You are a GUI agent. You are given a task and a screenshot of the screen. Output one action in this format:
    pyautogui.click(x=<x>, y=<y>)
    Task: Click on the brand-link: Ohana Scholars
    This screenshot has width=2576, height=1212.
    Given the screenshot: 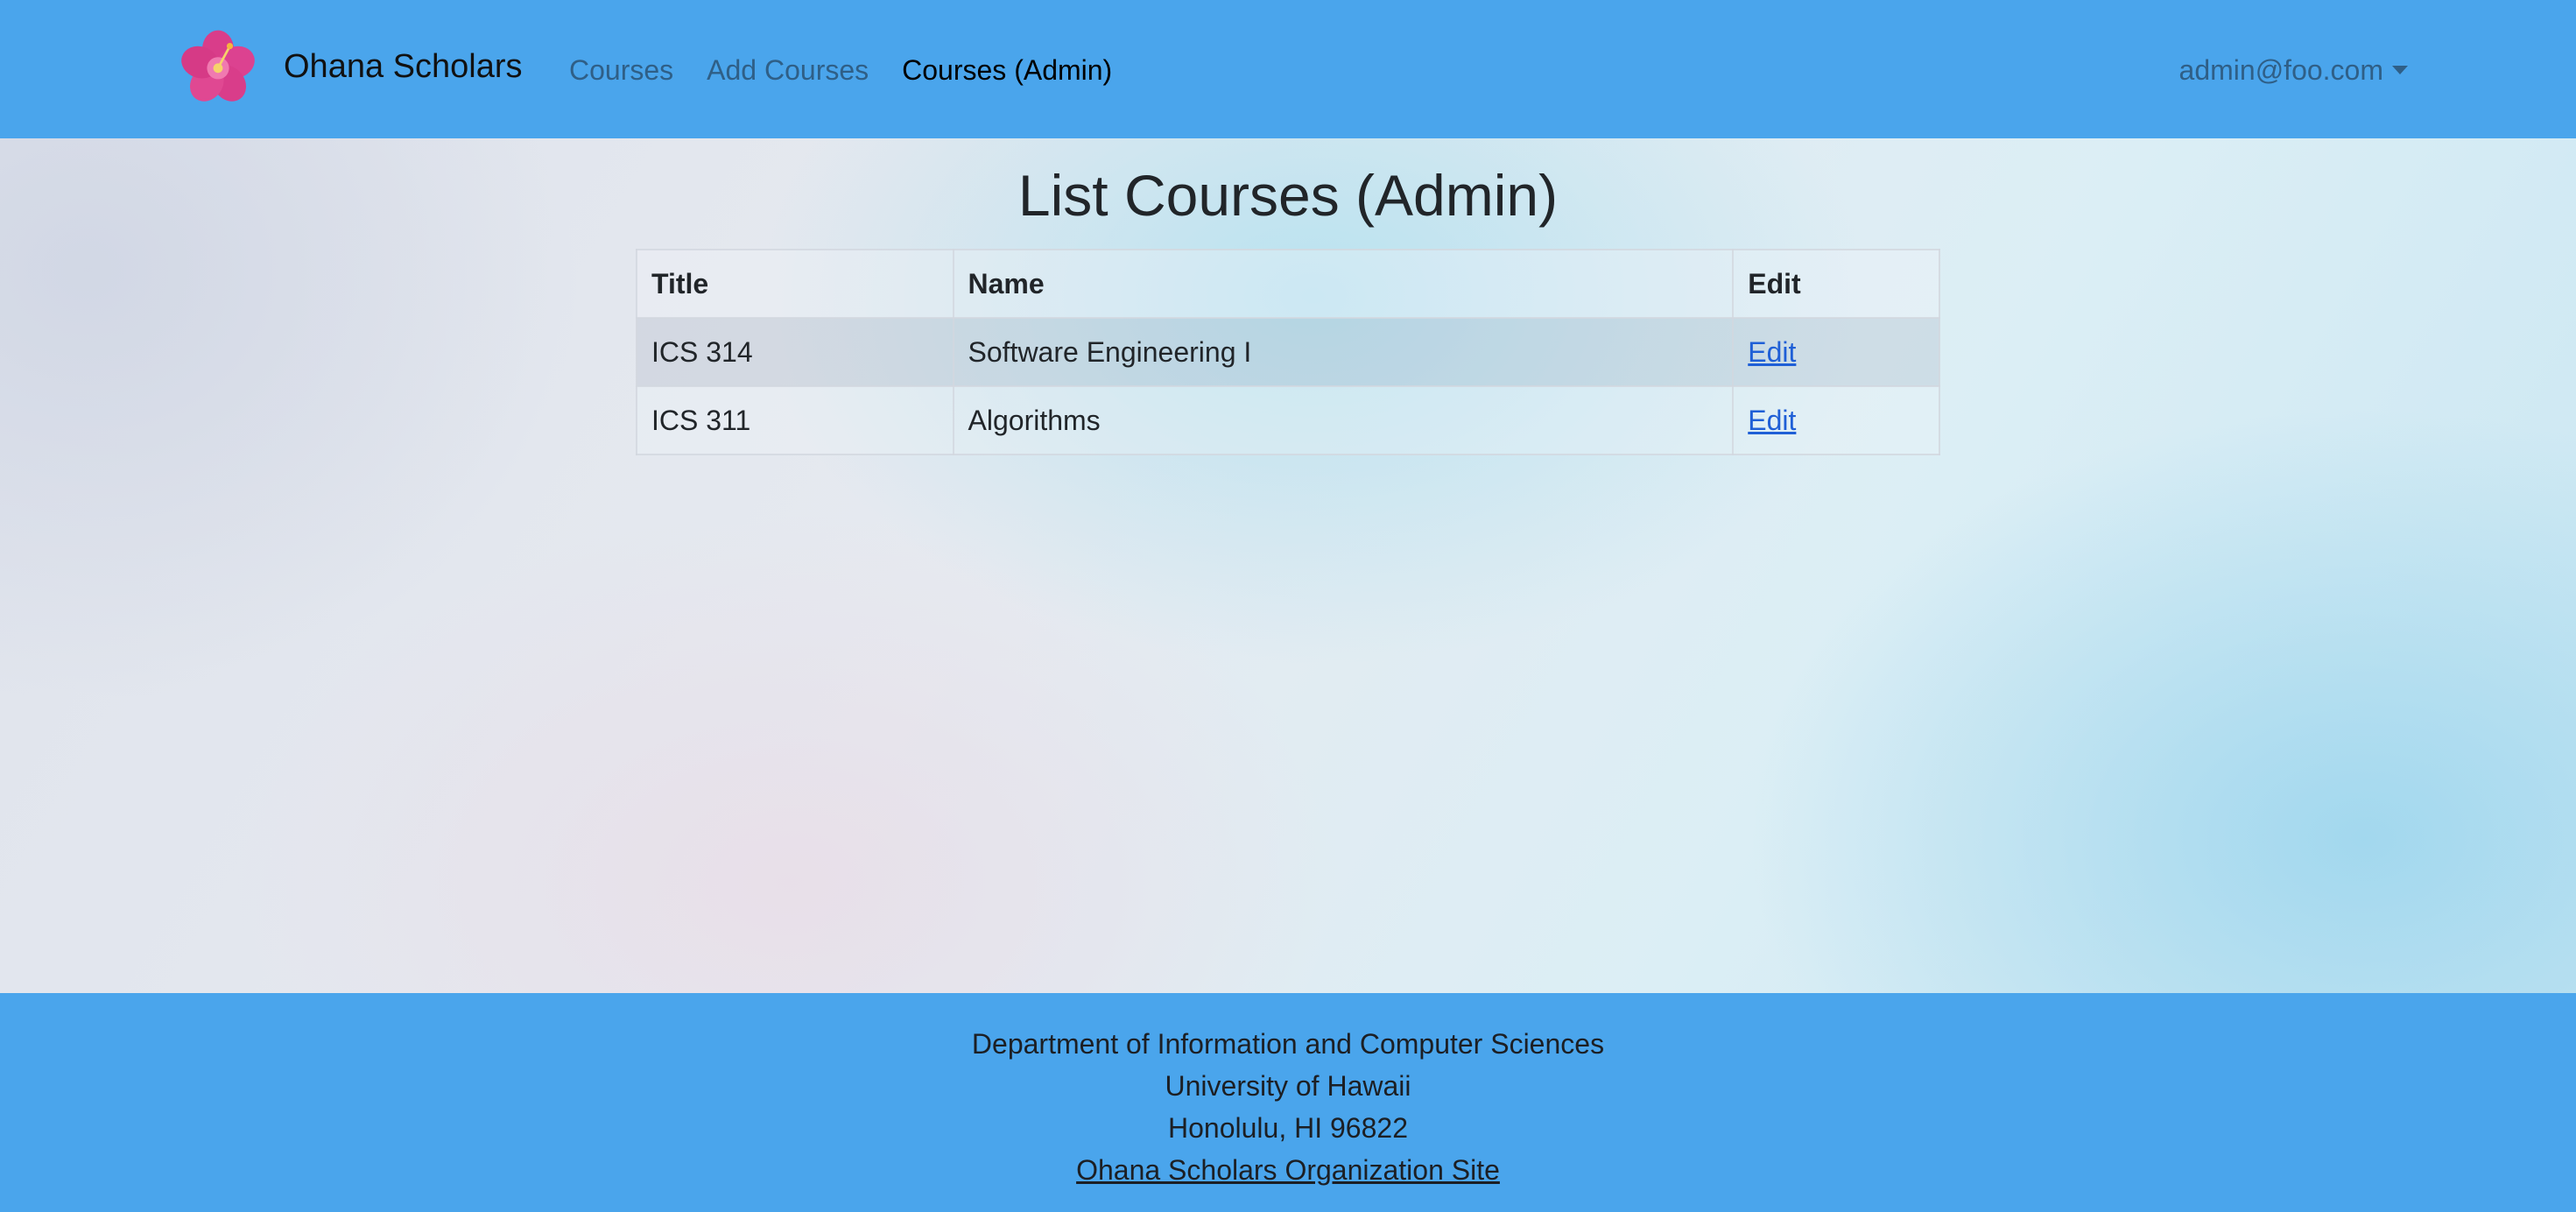 What is the action you would take?
    pyautogui.click(x=351, y=67)
    